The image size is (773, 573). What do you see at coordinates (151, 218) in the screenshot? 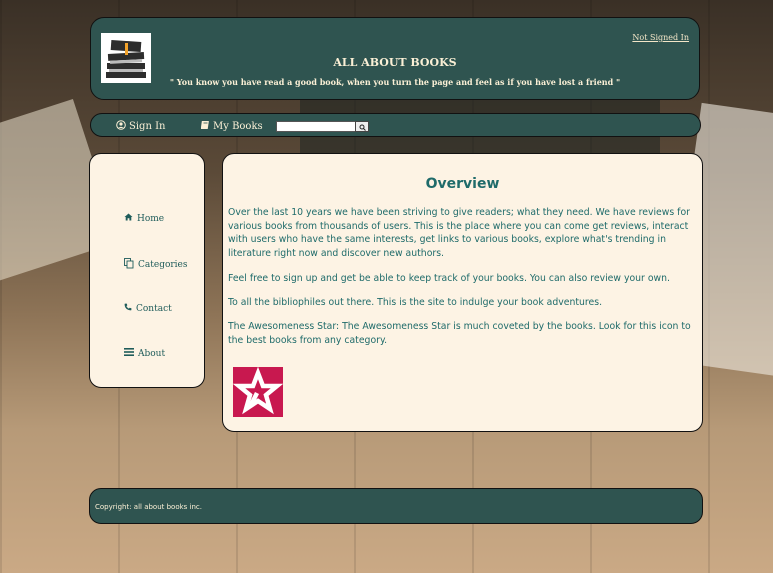
I see `sidebar-item-label: Home` at bounding box center [151, 218].